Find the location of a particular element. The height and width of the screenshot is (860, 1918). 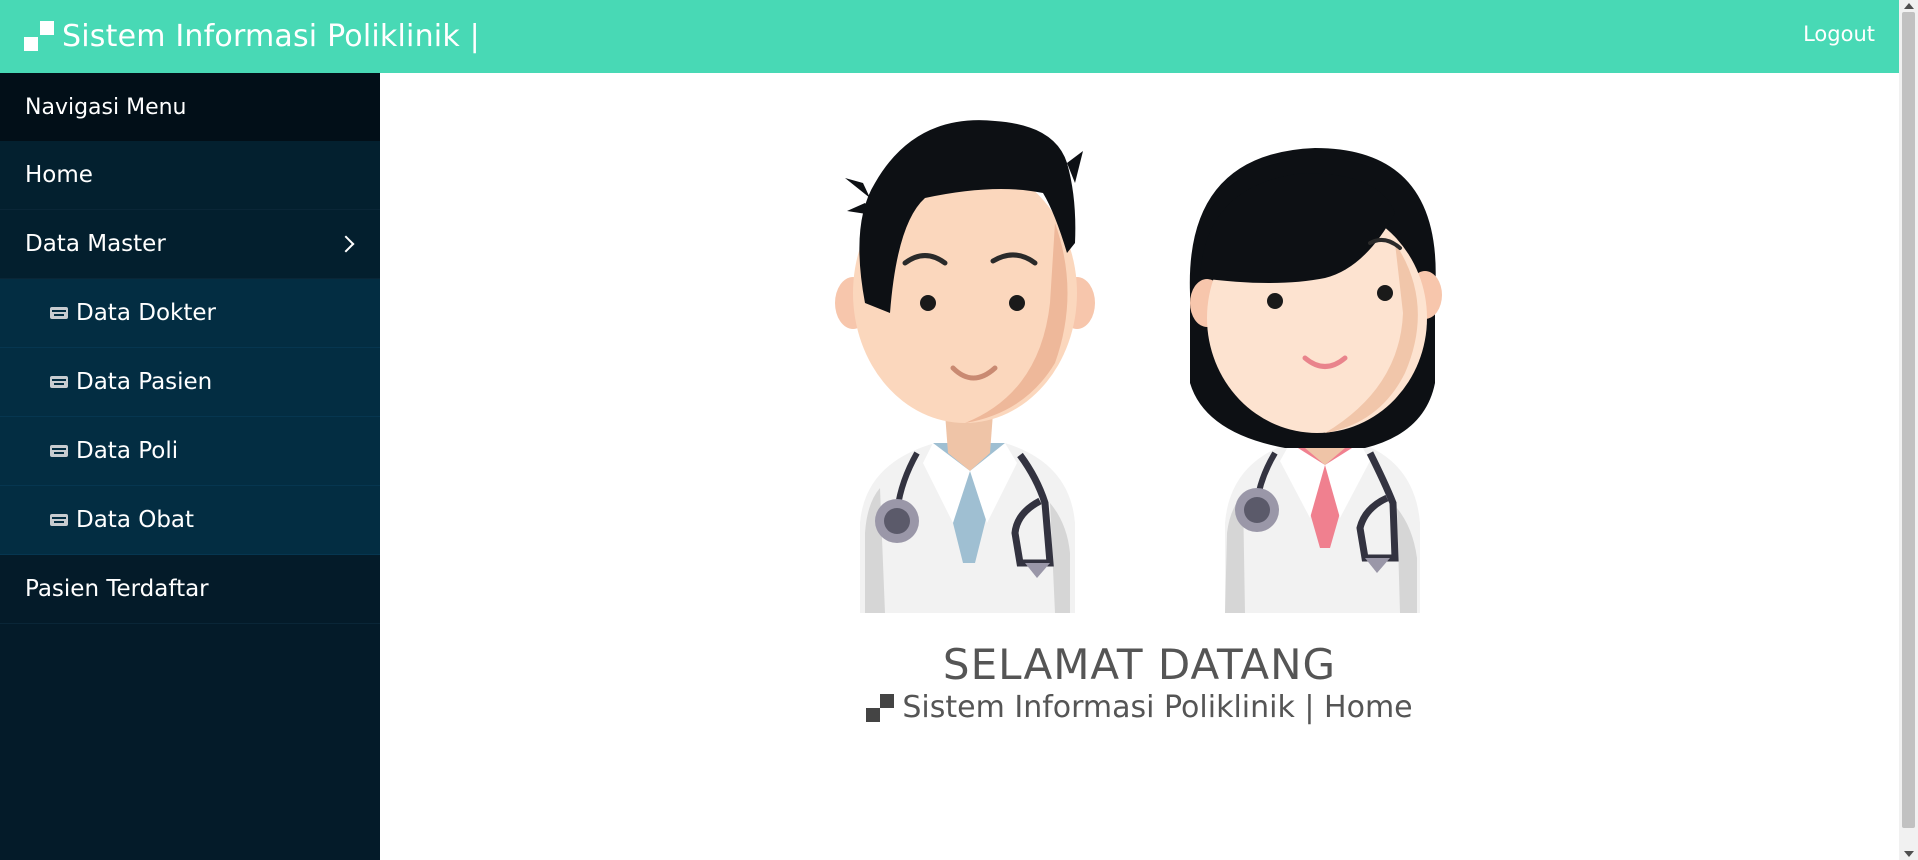

sidebar-item-data-obat: Data Obat is located at coordinates (190, 520).